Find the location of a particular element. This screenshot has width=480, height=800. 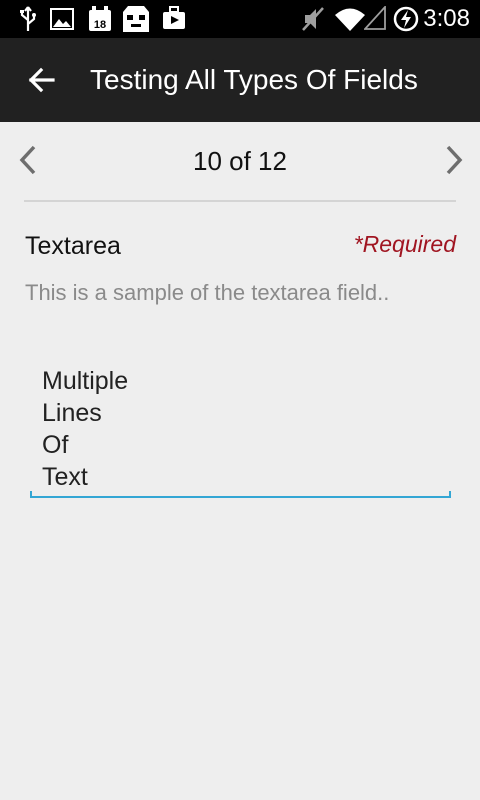

battery-charging-icon is located at coordinates (406, 19).